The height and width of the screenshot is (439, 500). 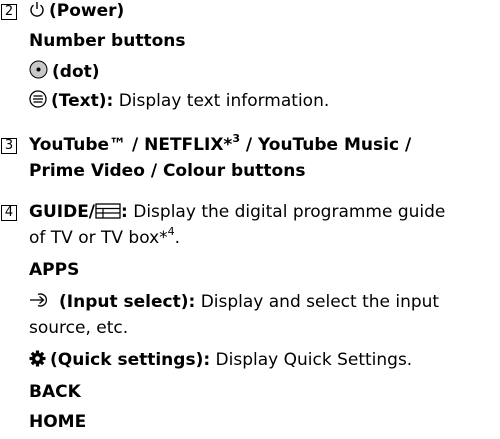 I want to click on text-icon, so click(x=38, y=102).